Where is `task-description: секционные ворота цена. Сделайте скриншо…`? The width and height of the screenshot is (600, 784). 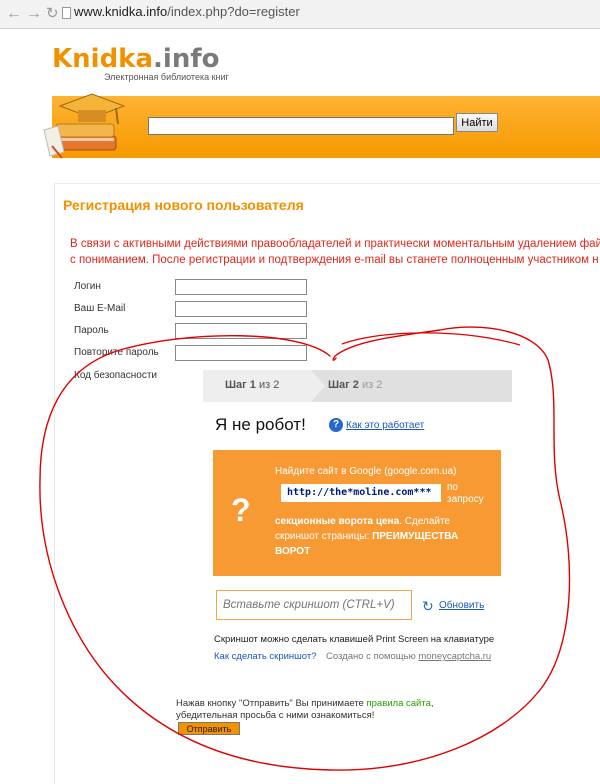
task-description: секционные ворота цена. Сделайте скриншо… is located at coordinates (385, 536).